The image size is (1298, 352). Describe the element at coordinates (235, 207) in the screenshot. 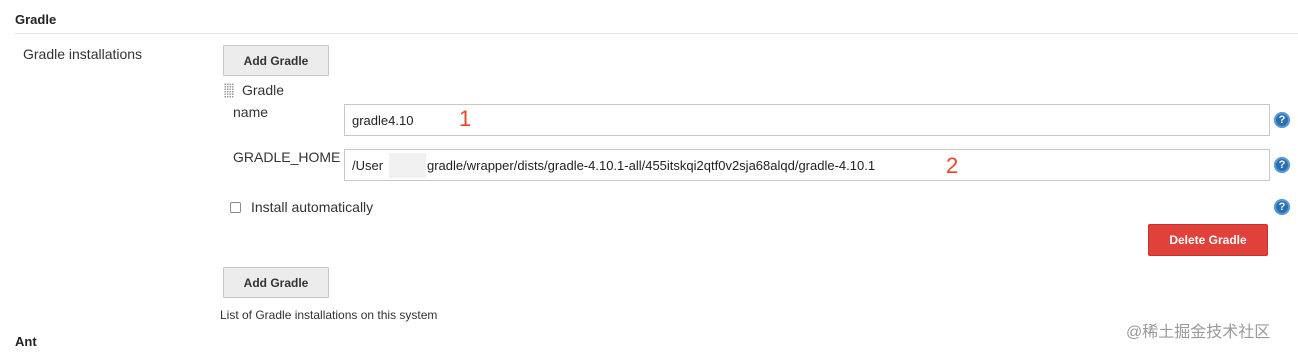

I see `install-automatically-checkbox` at that location.